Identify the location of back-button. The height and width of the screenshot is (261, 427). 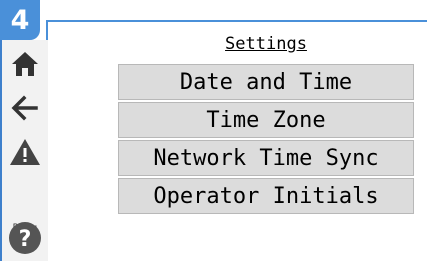
(25, 108).